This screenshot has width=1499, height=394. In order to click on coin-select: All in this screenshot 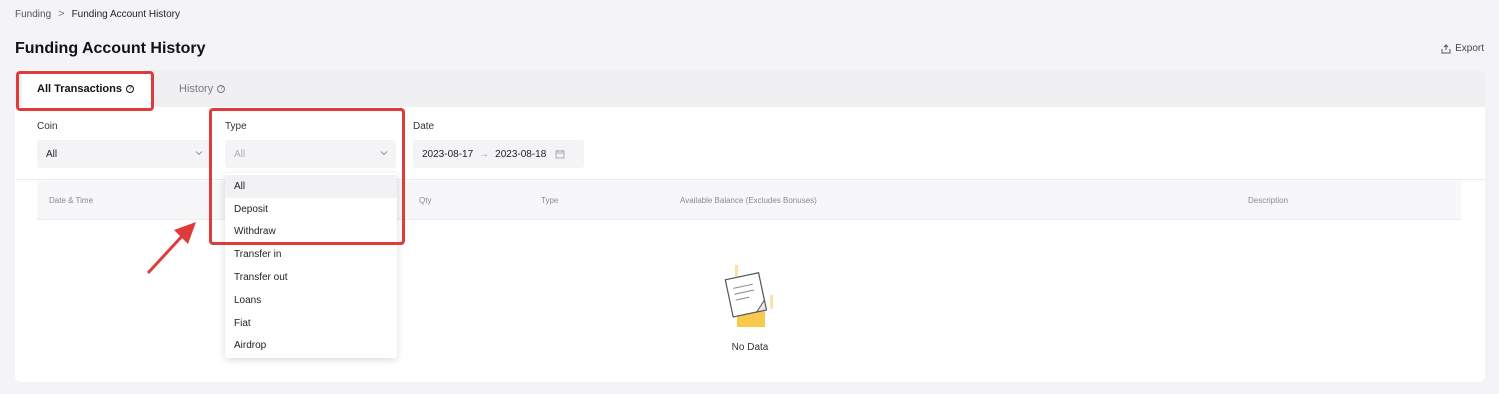, I will do `click(124, 154)`.